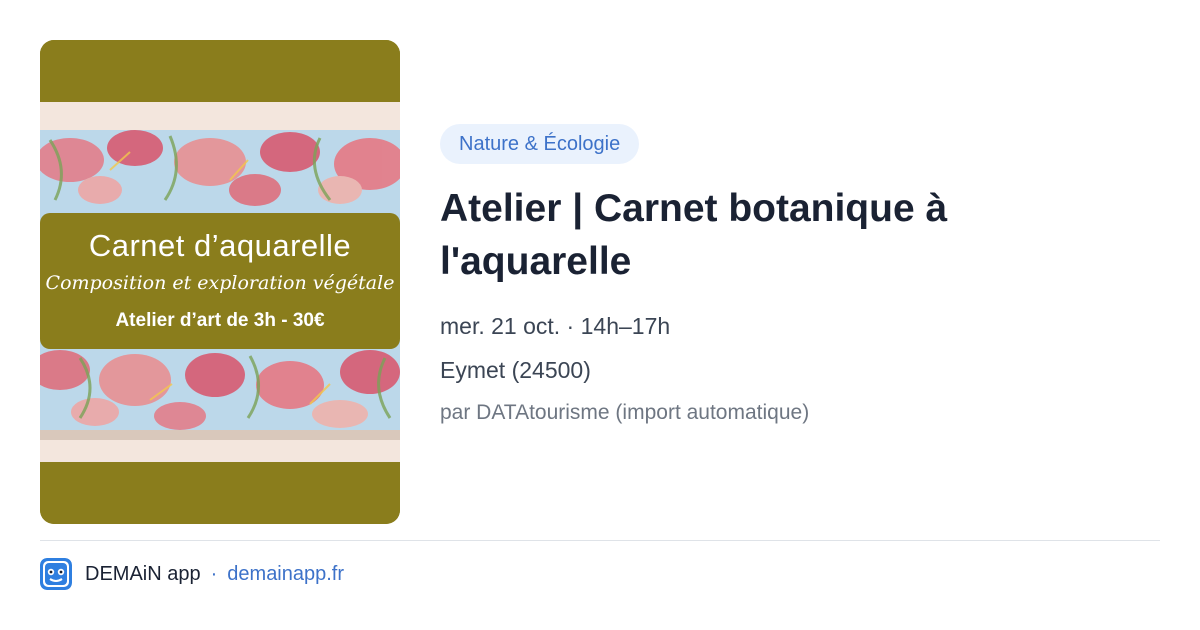  I want to click on event-location: Eymet (24500), so click(515, 370).